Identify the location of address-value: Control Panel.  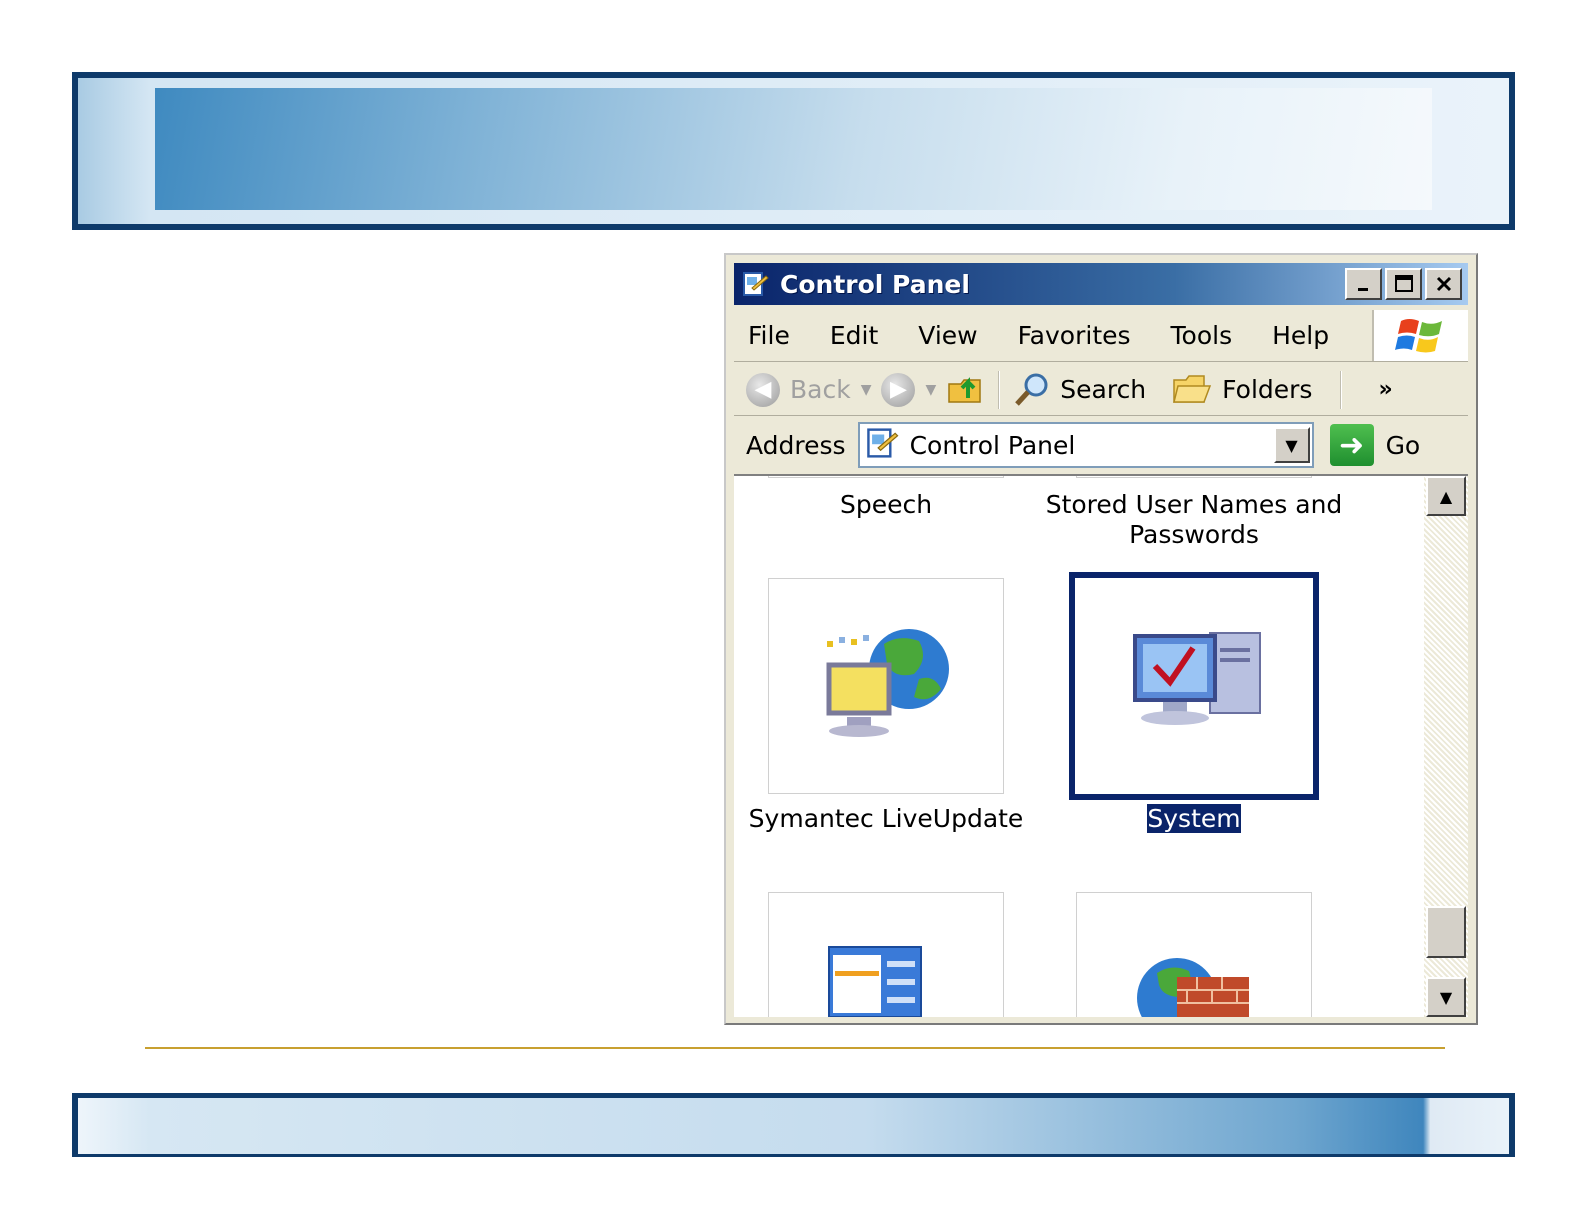
(992, 445).